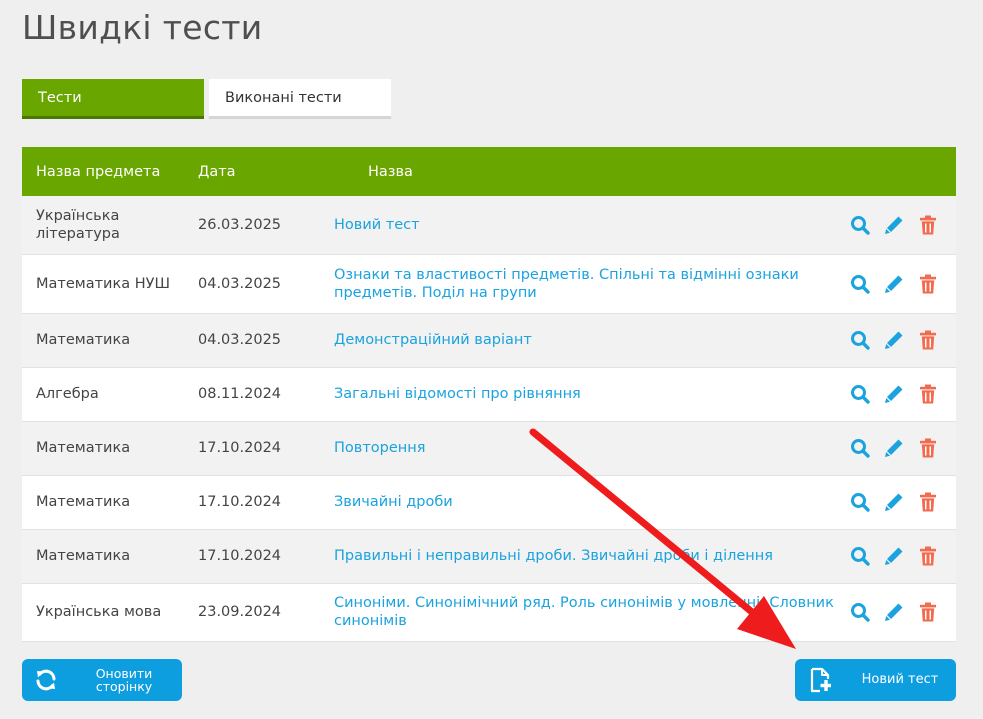 The image size is (983, 719). Describe the element at coordinates (110, 225) in the screenshot. I see `subject-cell: Українська література` at that location.